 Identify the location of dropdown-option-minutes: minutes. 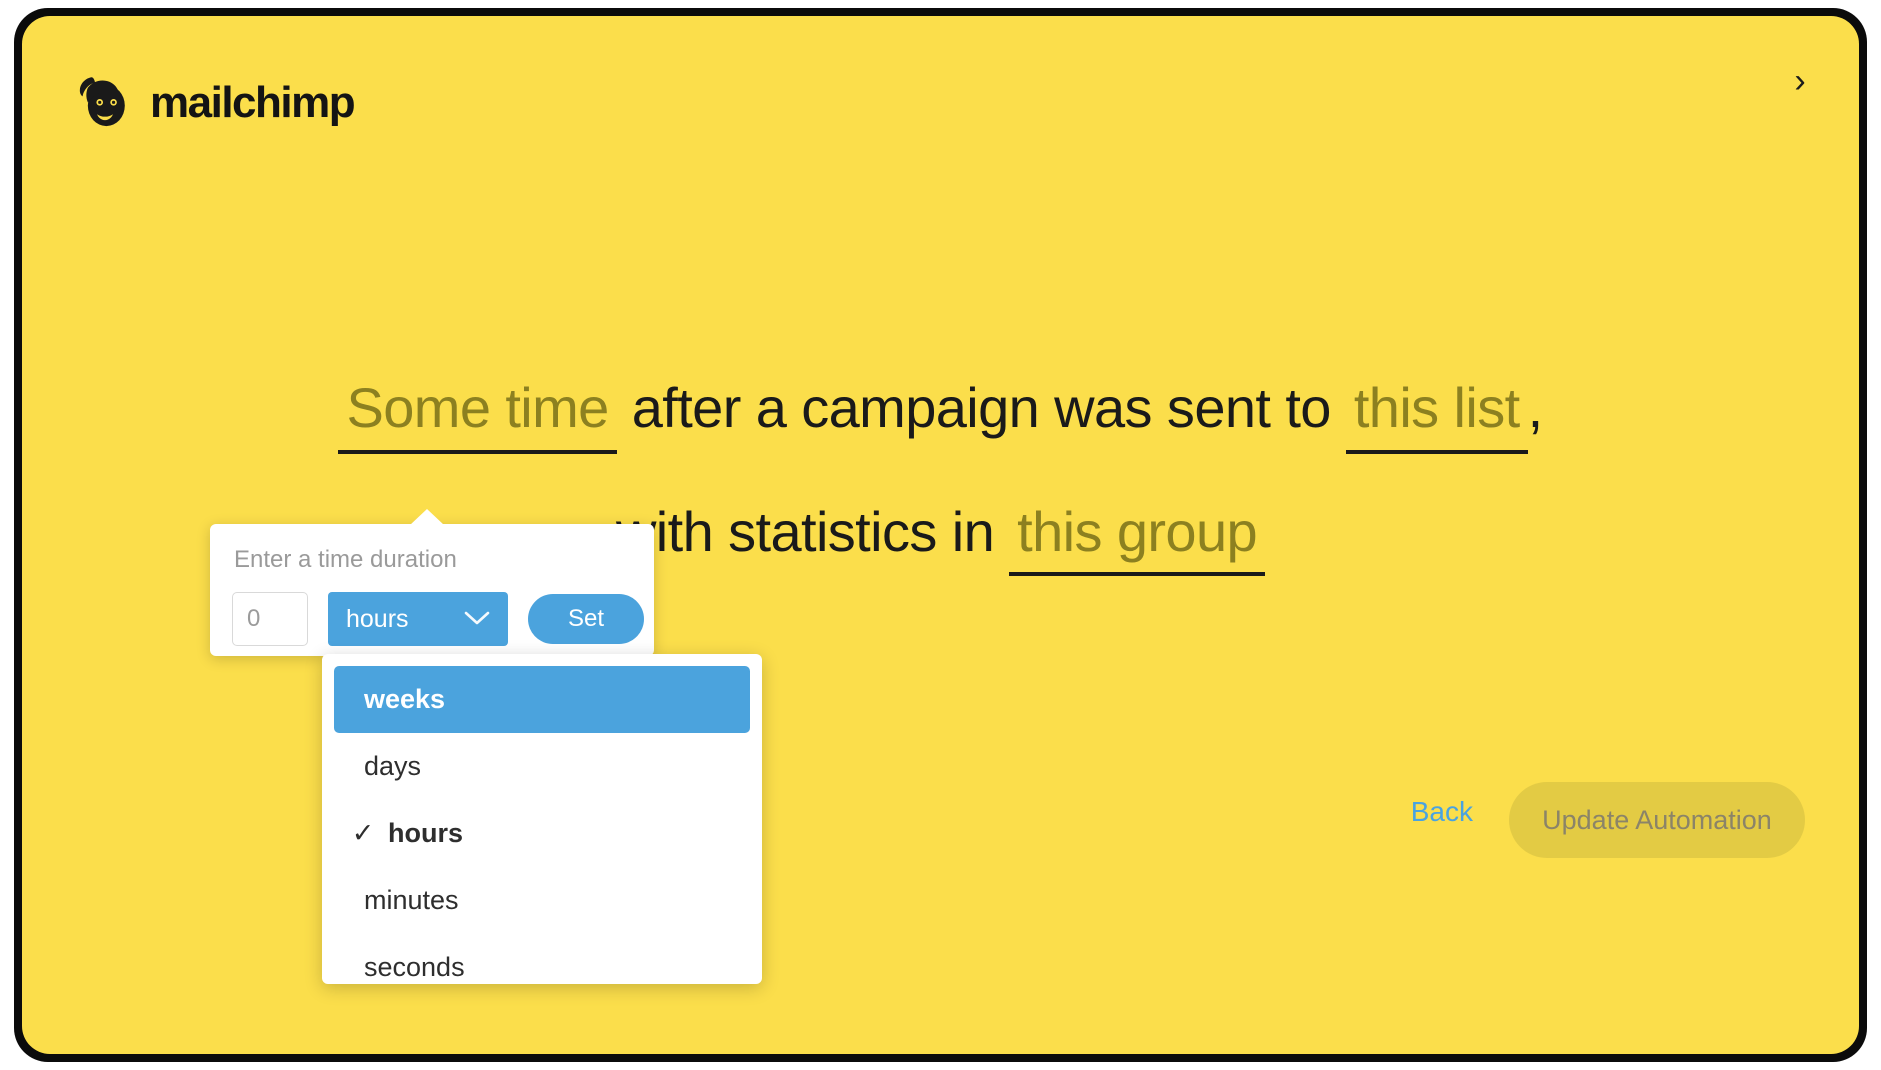
(542, 900).